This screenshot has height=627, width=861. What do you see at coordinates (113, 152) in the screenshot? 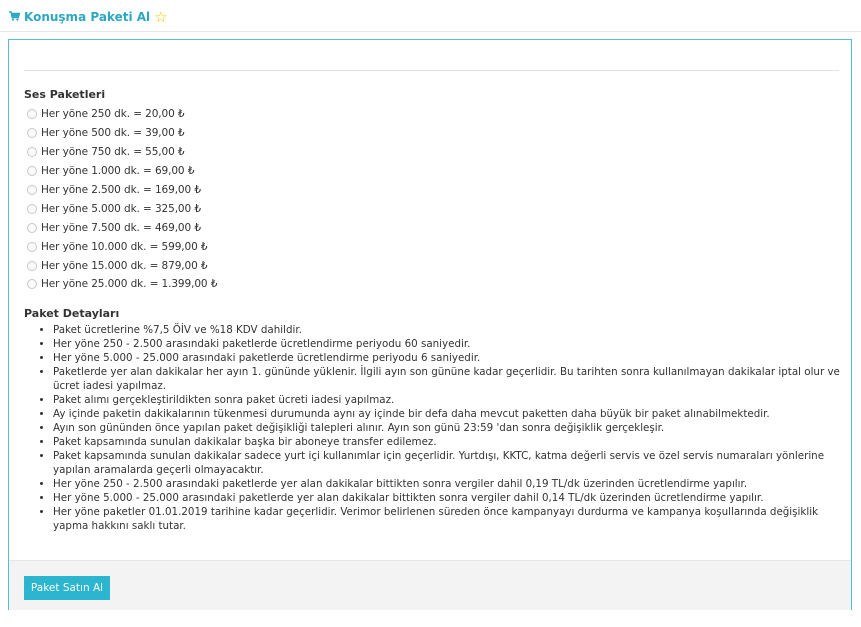
I see `package-label: Her yöne 750 dk. = 55,00 ₺` at bounding box center [113, 152].